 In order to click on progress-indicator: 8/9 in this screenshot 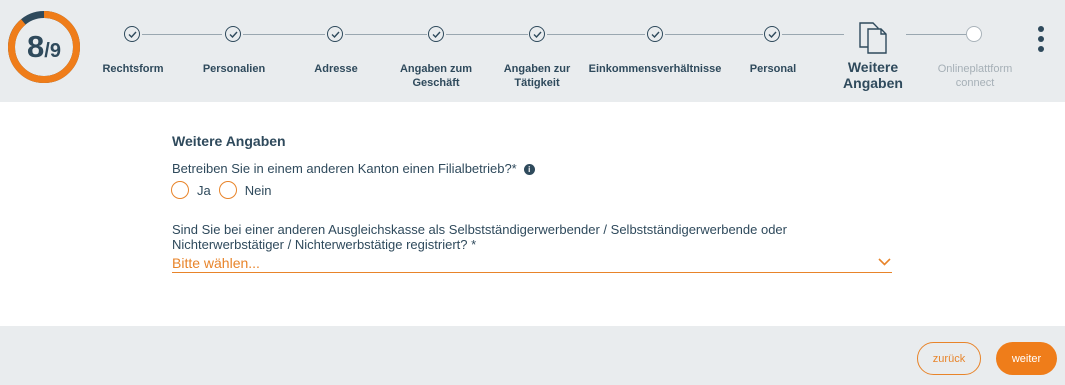, I will do `click(44, 47)`.